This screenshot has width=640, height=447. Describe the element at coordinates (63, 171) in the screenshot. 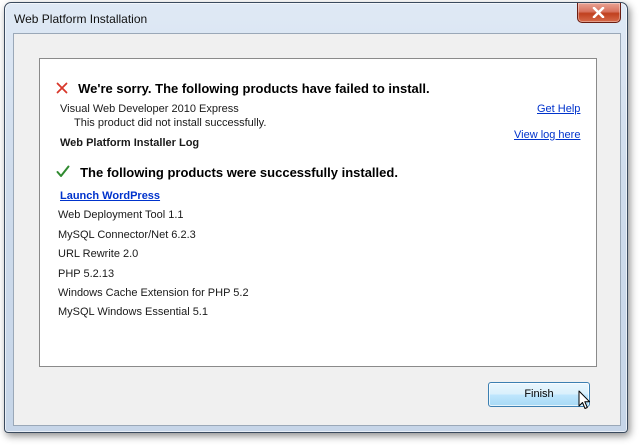

I see `checkmark-icon` at that location.